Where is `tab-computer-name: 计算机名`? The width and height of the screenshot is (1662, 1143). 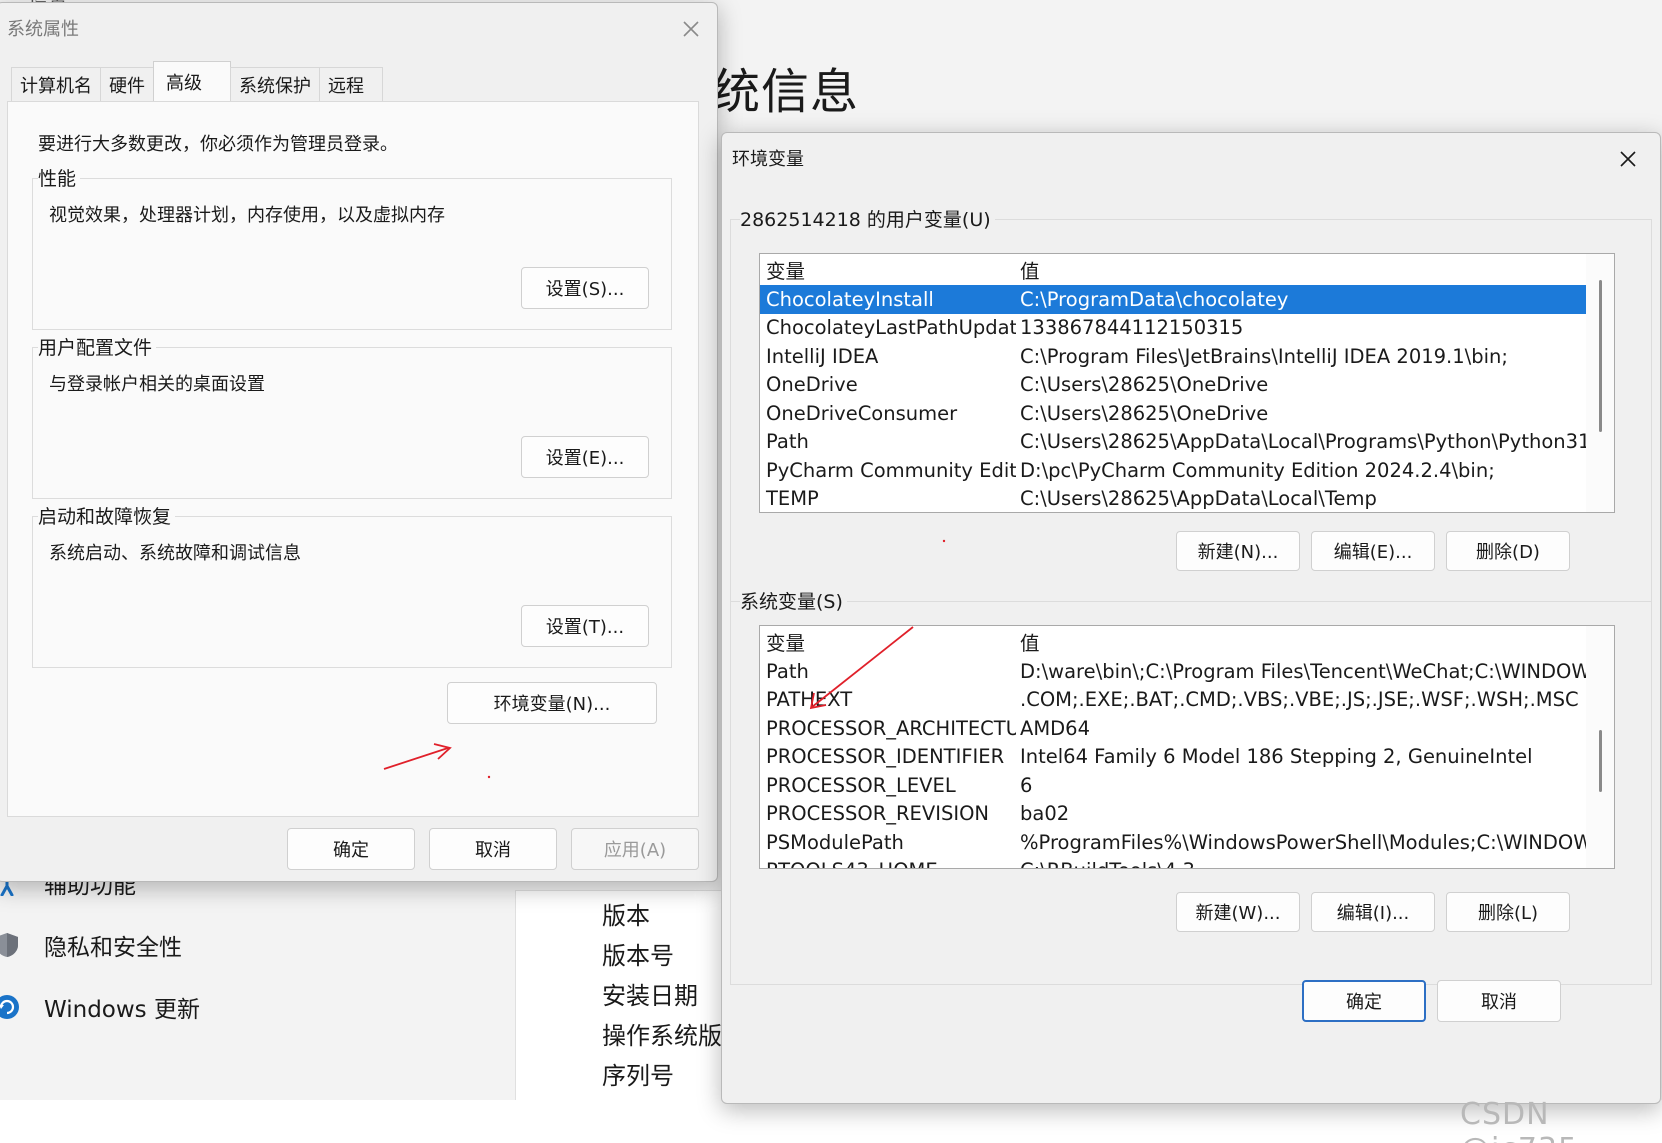
tab-computer-name: 计算机名 is located at coordinates (56, 84).